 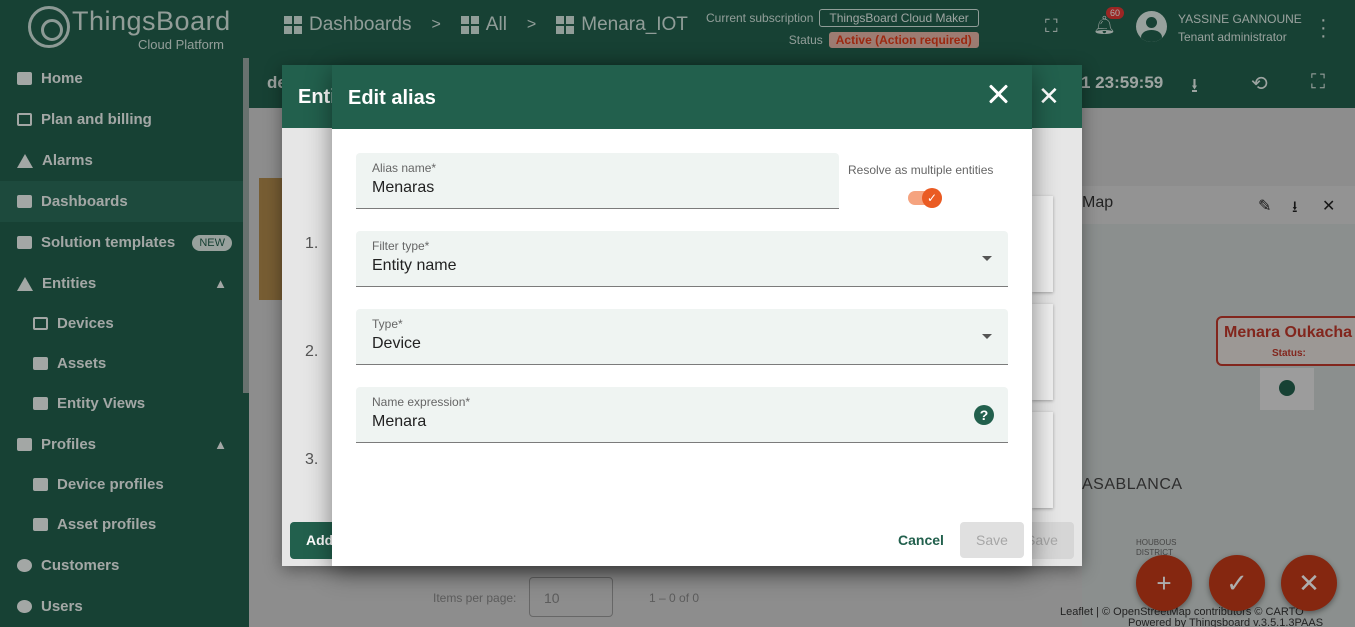 I want to click on resolve-multiple-toggle: ✓, so click(x=926, y=198).